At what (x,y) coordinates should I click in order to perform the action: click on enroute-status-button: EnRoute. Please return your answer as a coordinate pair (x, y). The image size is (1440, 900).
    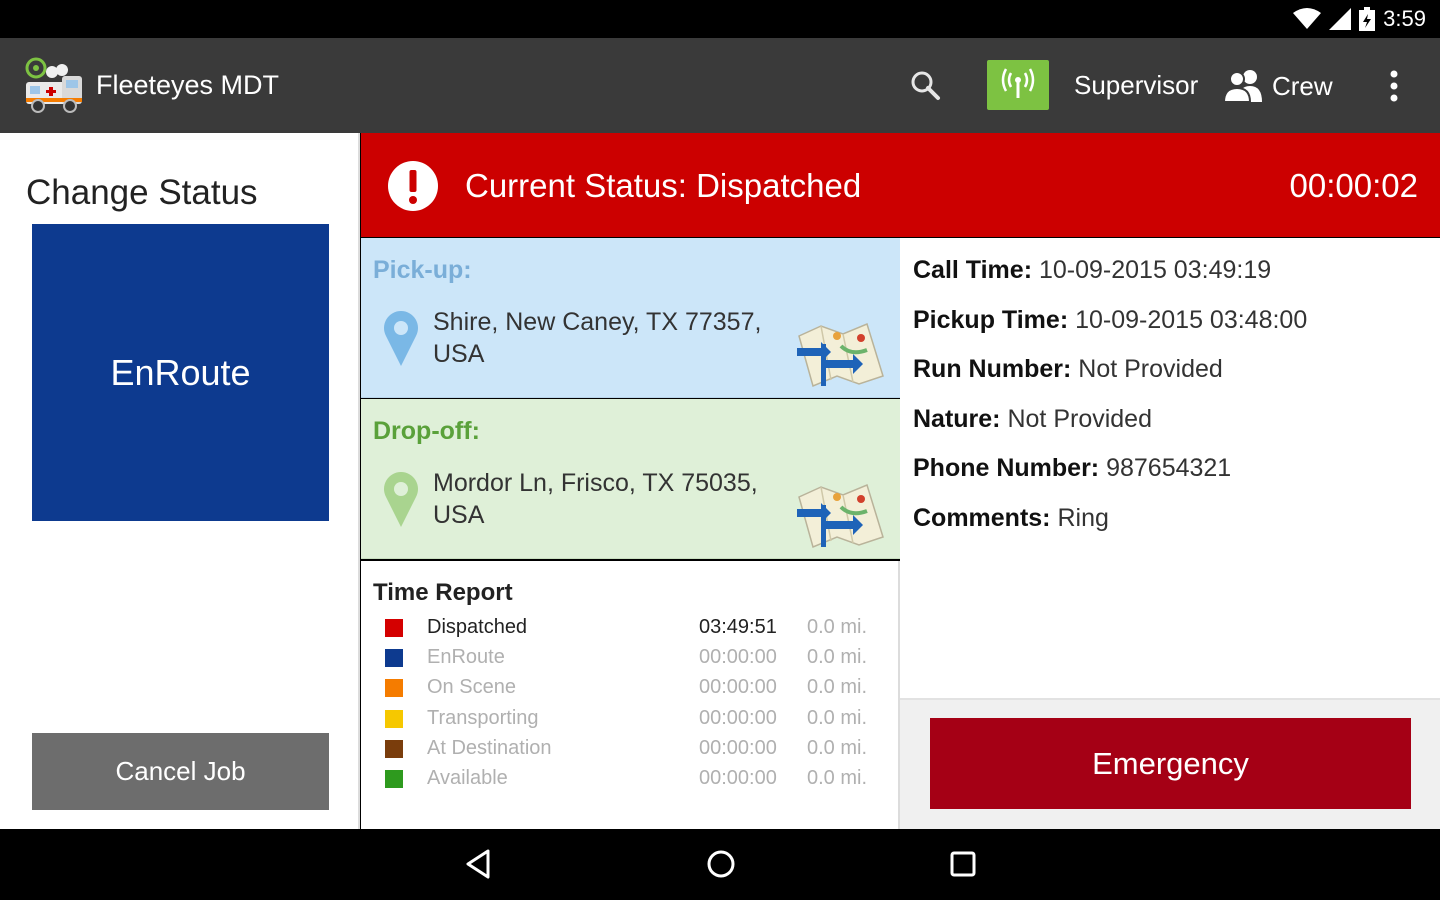
    Looking at the image, I should click on (180, 372).